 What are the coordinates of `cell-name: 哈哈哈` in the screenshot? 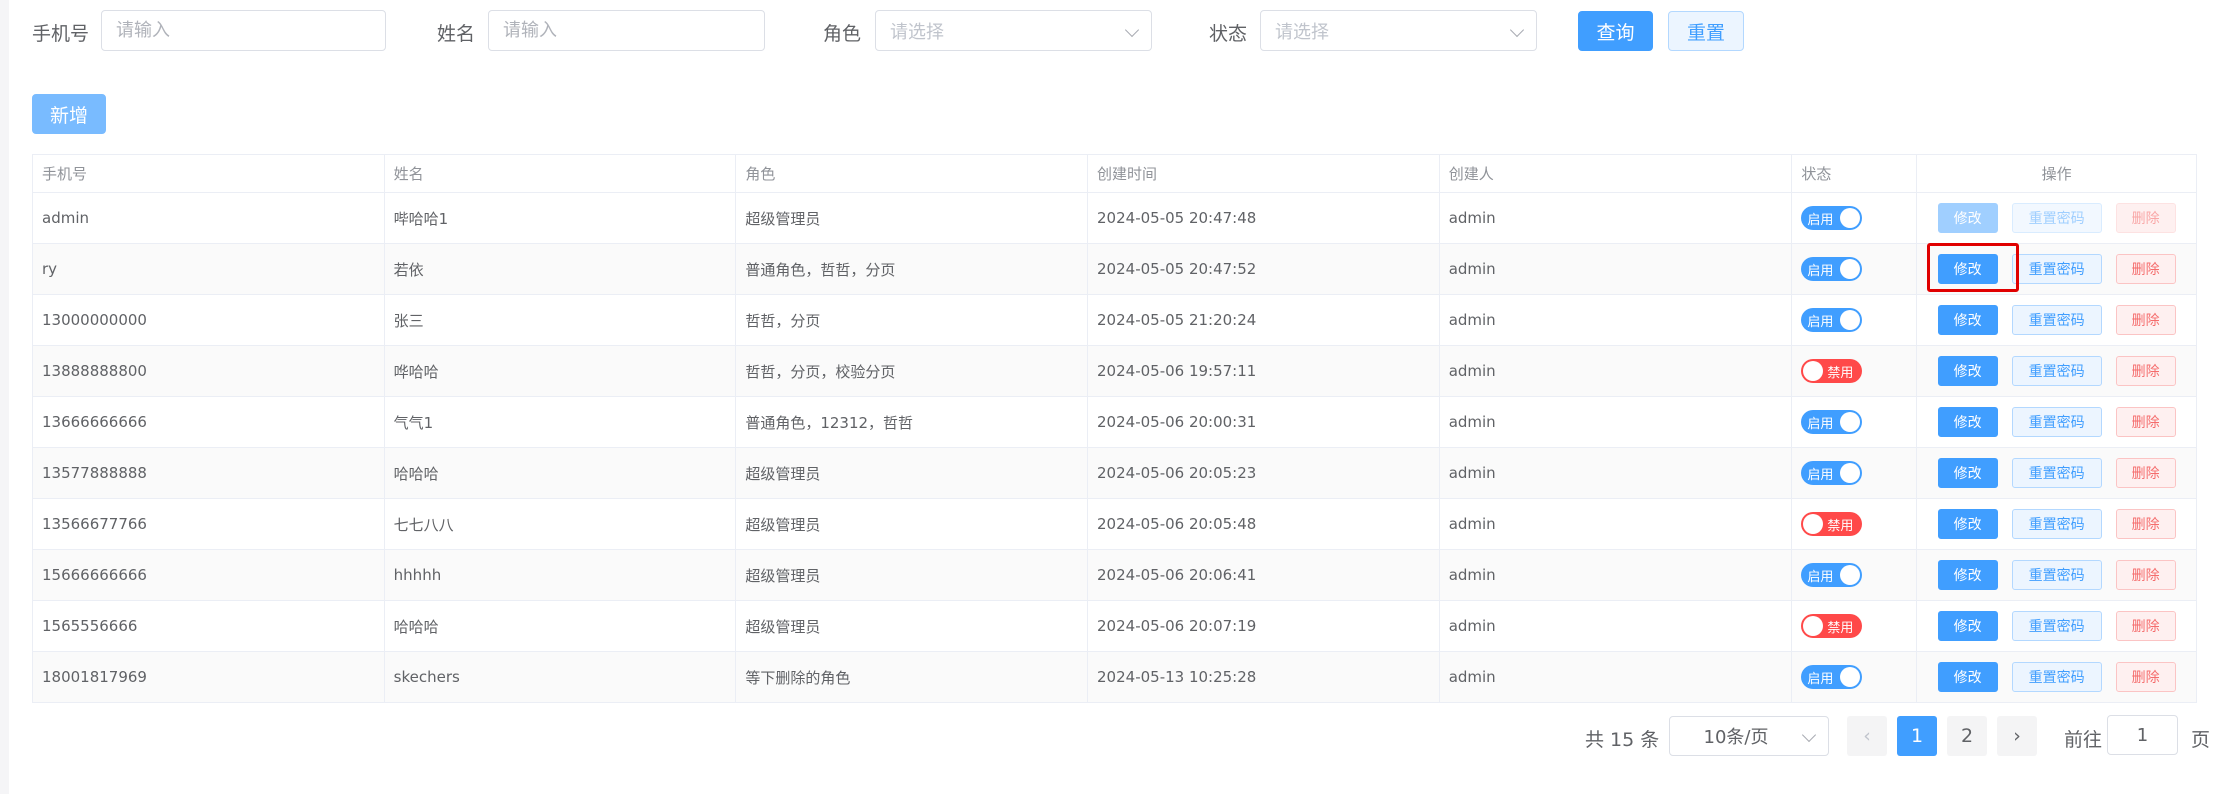 It's located at (561, 626).